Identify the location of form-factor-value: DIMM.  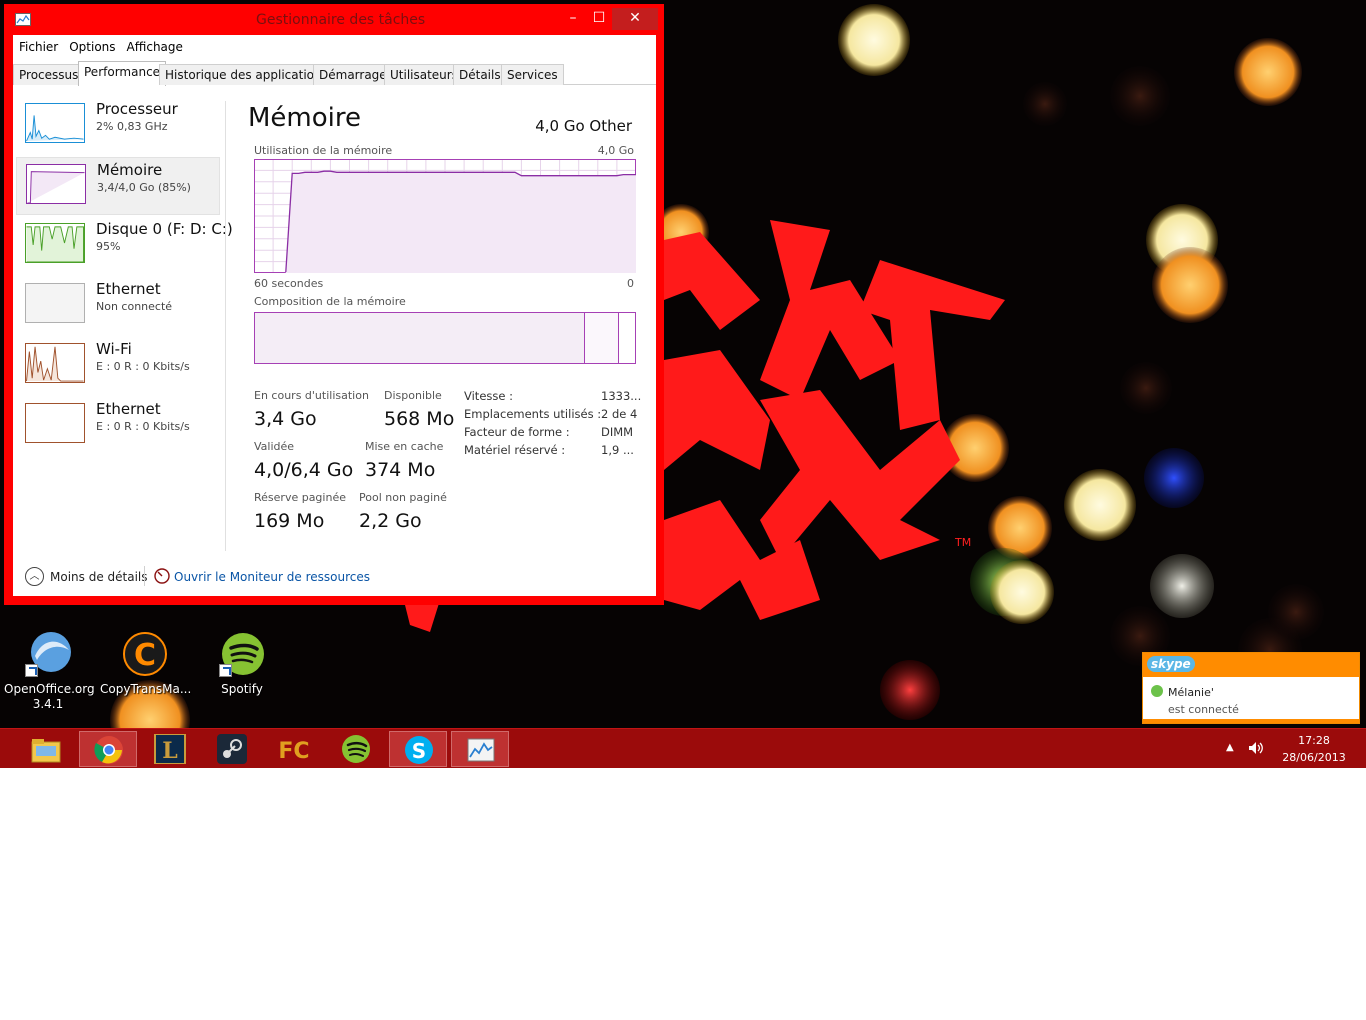
(617, 432).